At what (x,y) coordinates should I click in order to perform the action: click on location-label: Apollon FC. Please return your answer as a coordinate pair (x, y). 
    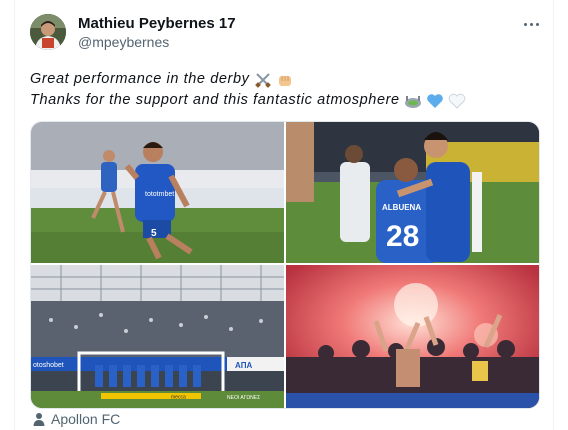
    Looking at the image, I should click on (86, 419).